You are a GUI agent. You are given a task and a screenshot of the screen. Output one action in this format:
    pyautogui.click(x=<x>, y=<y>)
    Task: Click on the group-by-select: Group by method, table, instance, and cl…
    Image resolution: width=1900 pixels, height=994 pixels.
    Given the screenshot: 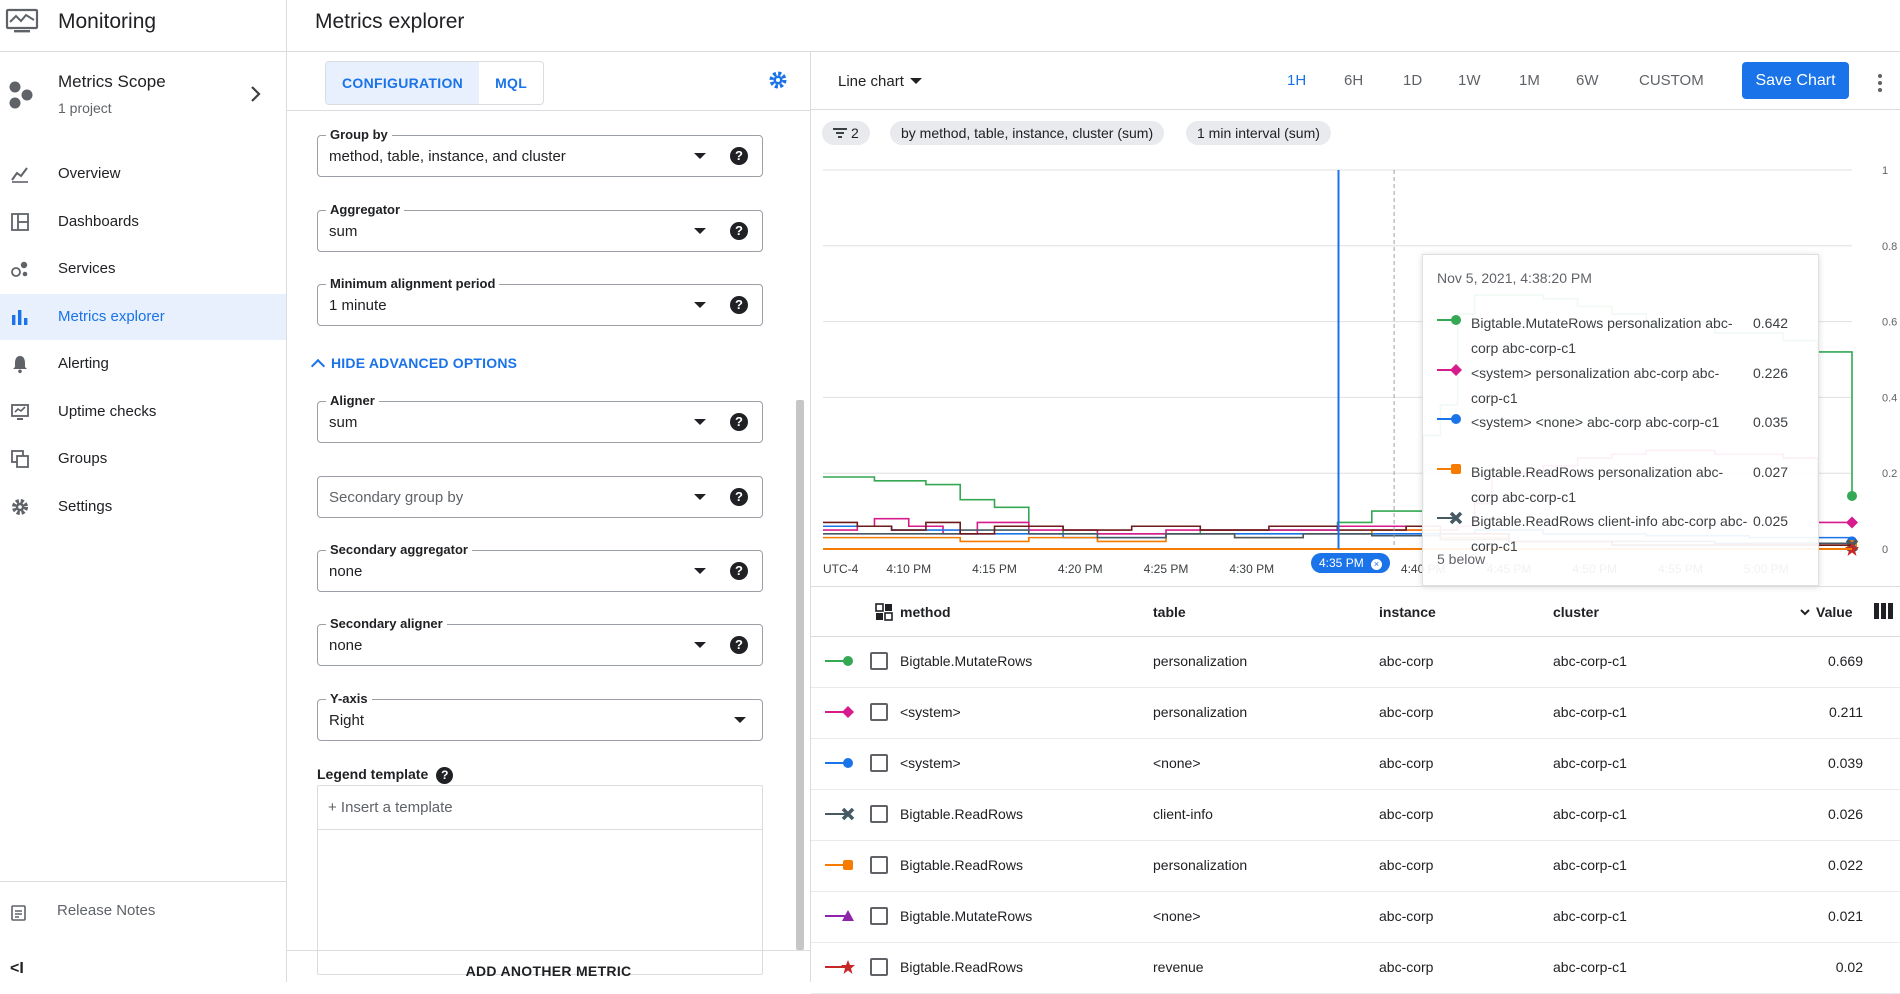 What is the action you would take?
    pyautogui.click(x=540, y=152)
    